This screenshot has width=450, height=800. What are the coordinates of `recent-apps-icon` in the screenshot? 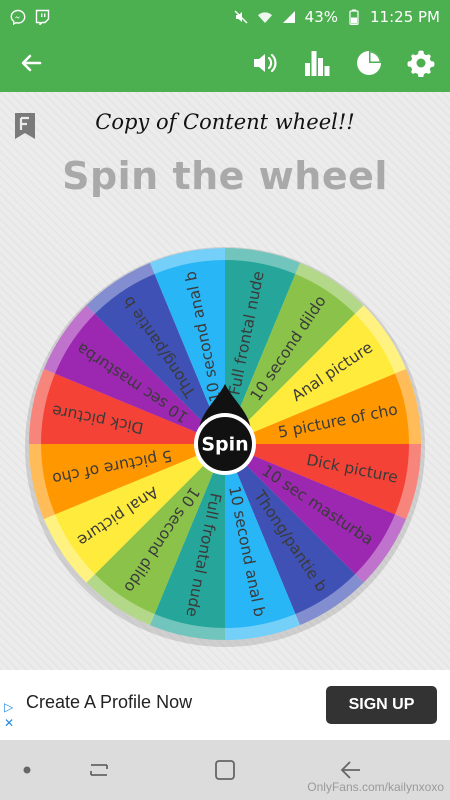 It's located at (99, 770).